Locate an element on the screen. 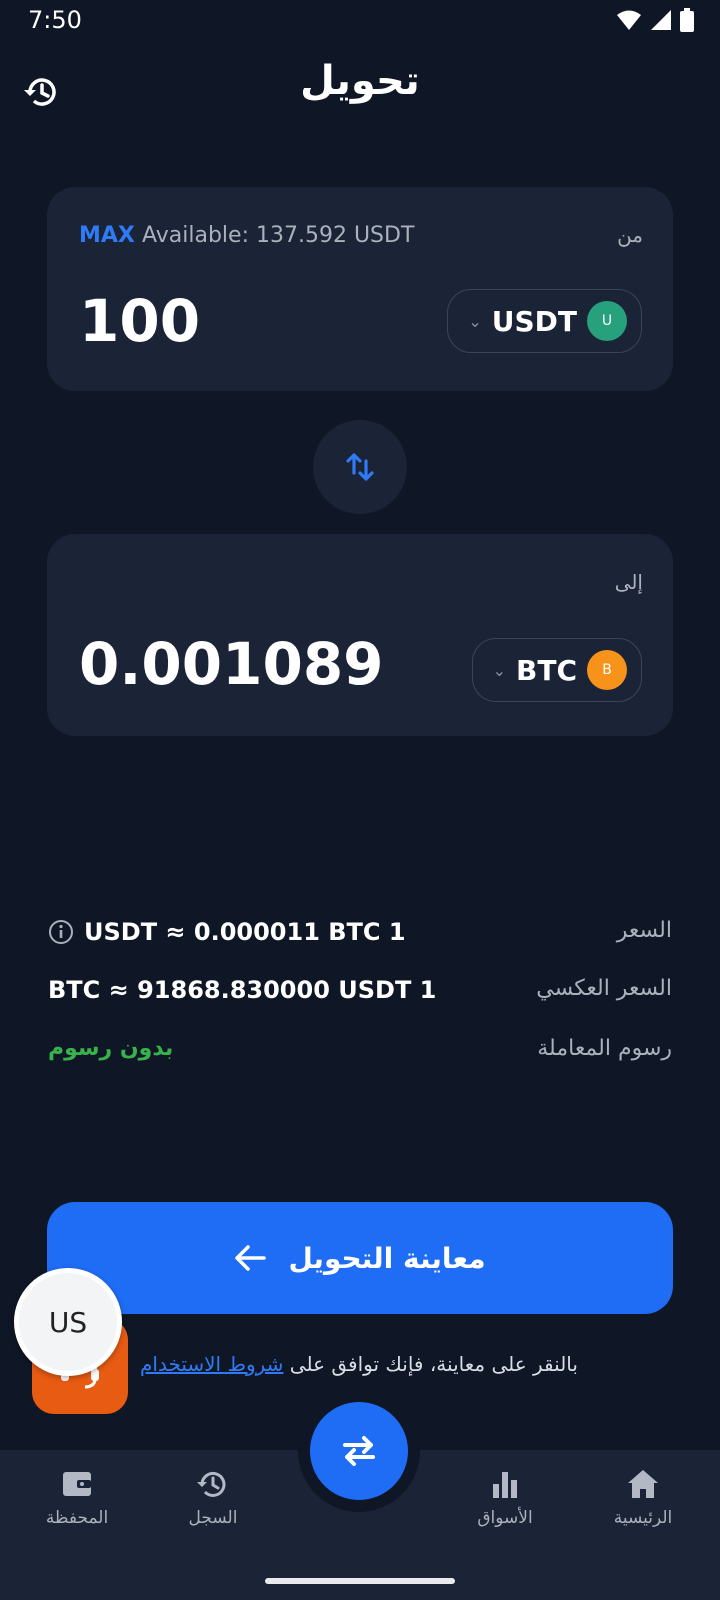 The width and height of the screenshot is (720, 1600). fee-value: بدون رسوم is located at coordinates (111, 1048).